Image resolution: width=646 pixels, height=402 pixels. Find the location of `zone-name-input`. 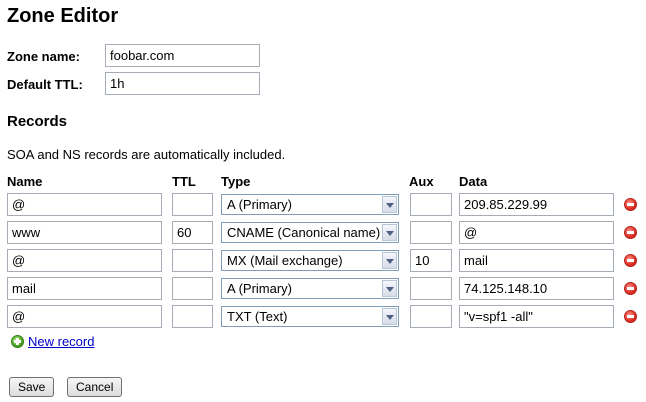

zone-name-input is located at coordinates (182, 55).